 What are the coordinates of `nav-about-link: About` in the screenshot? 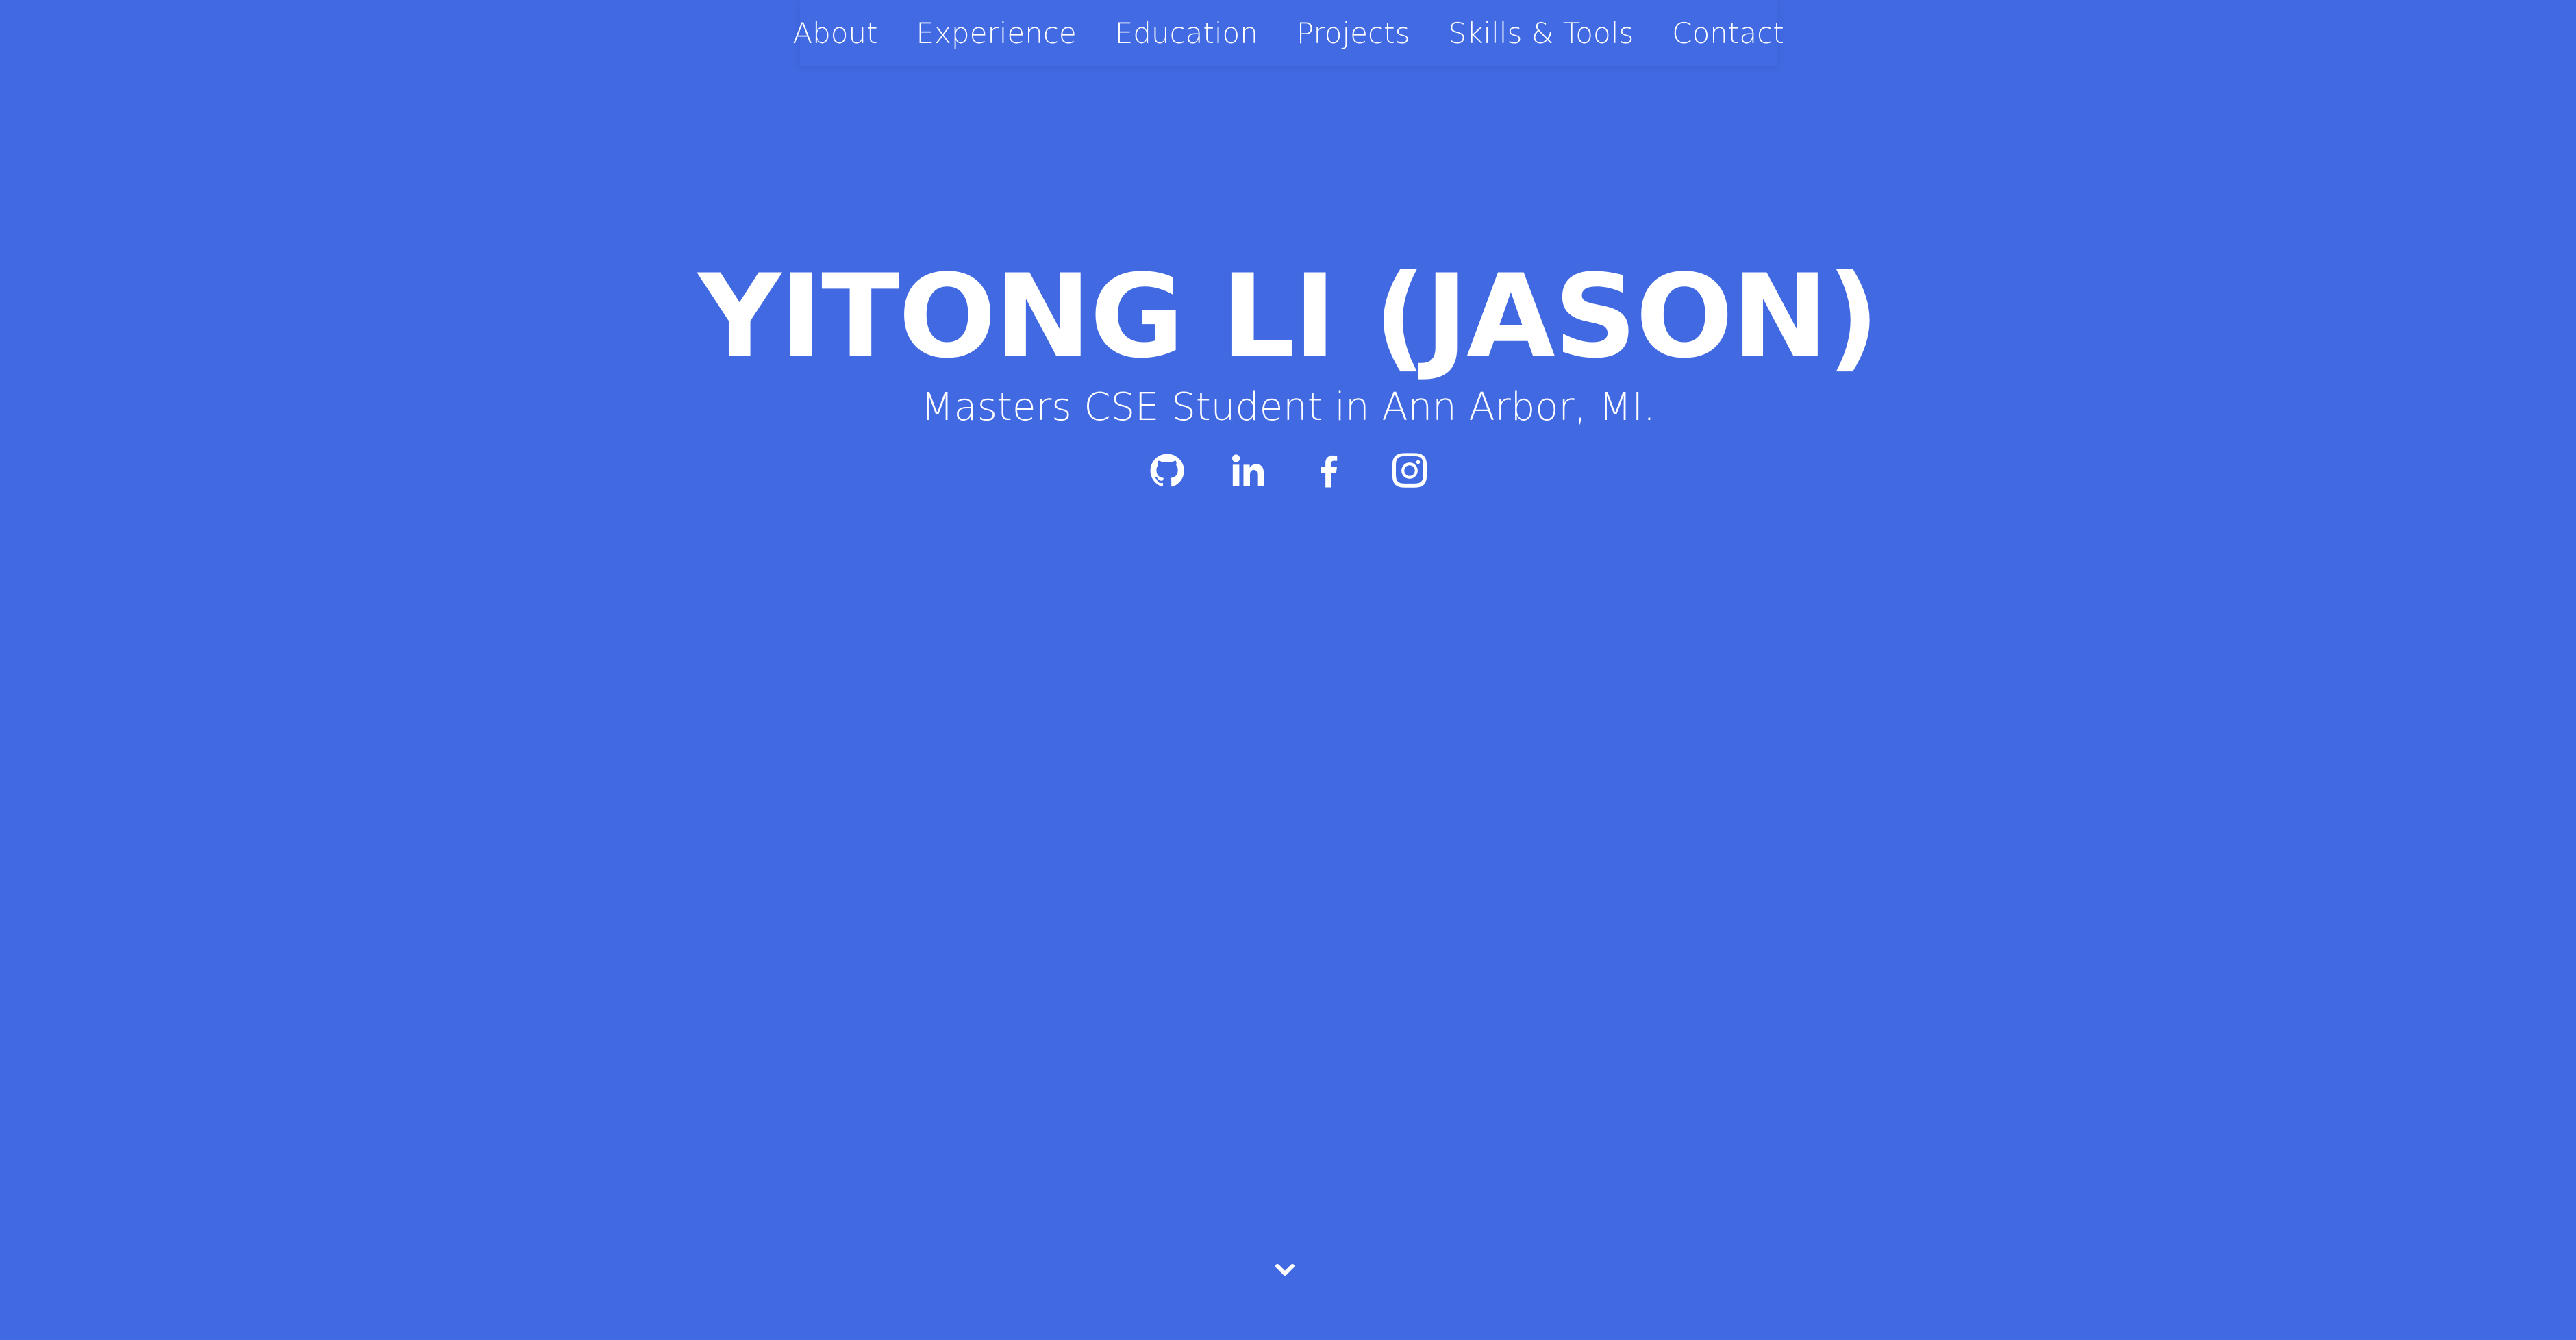 It's located at (834, 33).